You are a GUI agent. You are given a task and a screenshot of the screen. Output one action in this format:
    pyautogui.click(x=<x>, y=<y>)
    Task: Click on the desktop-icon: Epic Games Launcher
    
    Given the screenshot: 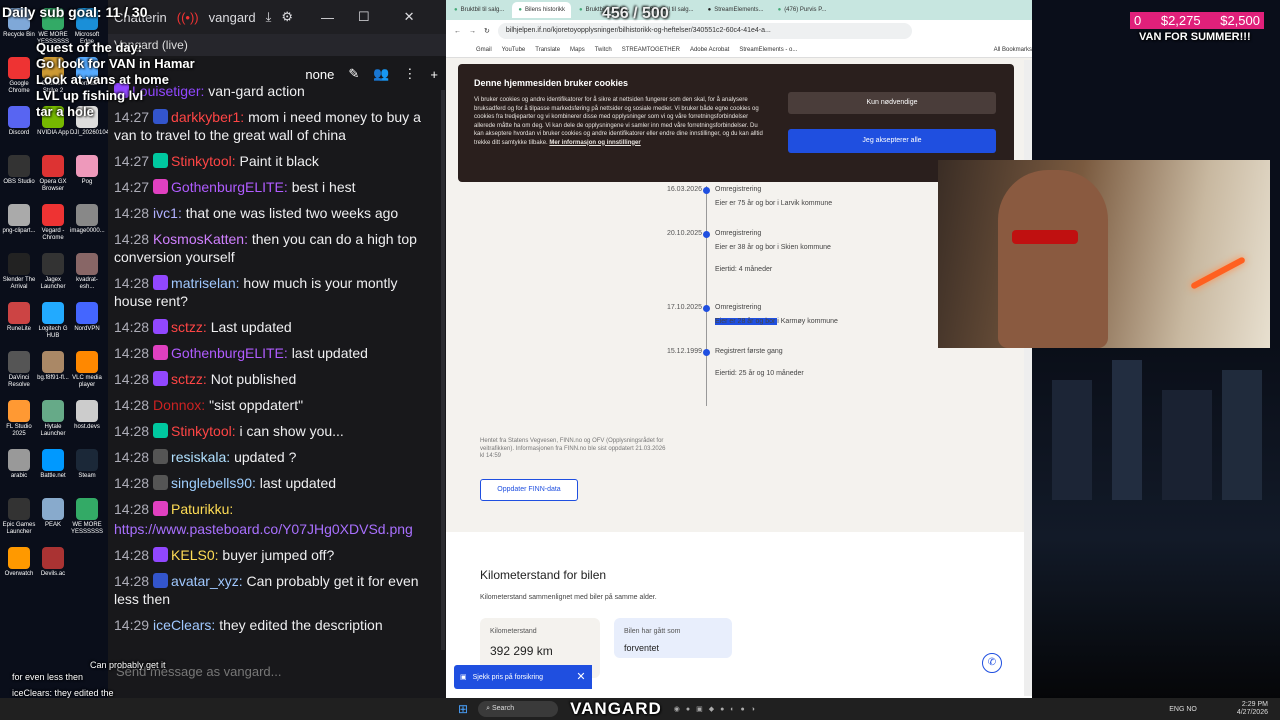 What is the action you would take?
    pyautogui.click(x=19, y=517)
    